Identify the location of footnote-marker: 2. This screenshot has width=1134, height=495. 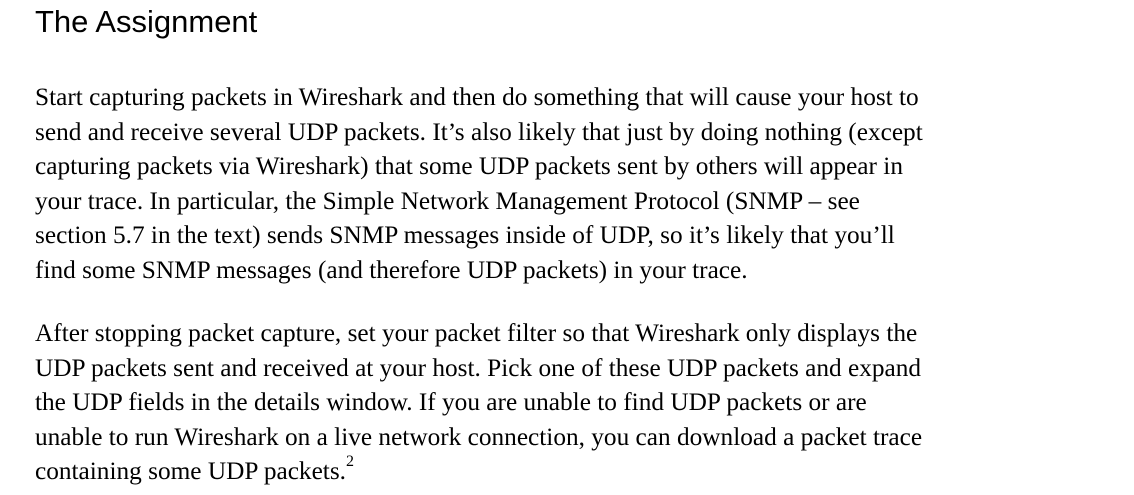
(350, 461).